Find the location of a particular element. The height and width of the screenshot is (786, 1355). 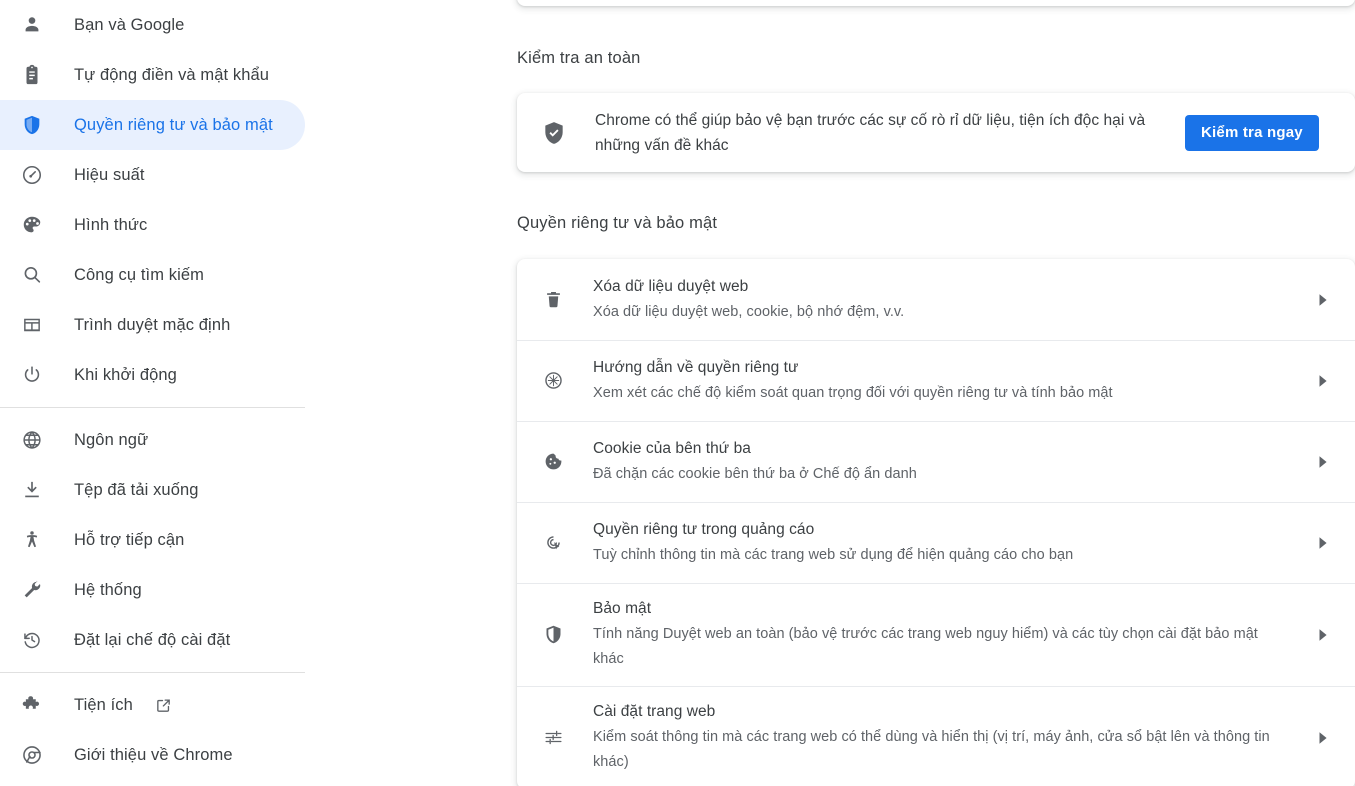

browser-window-icon is located at coordinates (32, 325).